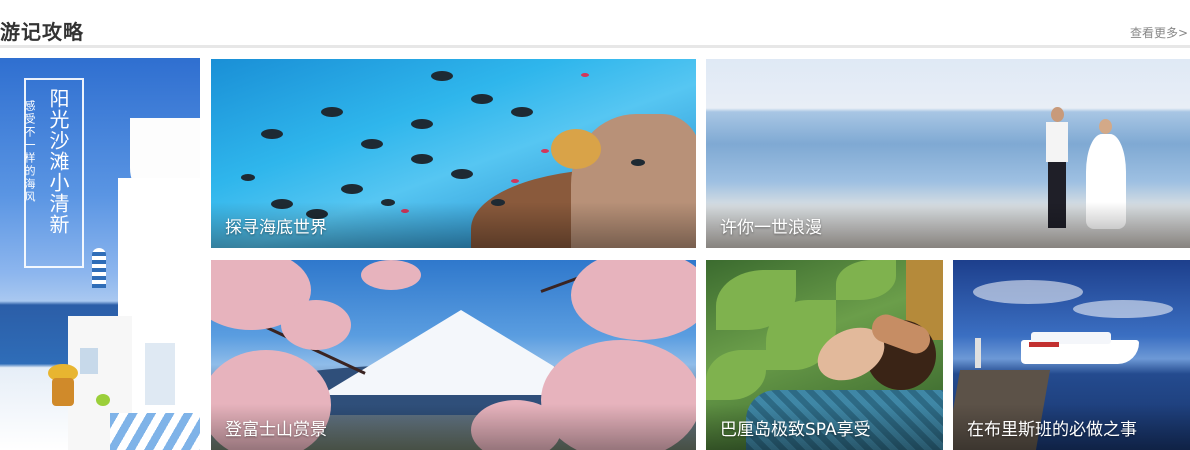  Describe the element at coordinates (771, 228) in the screenshot. I see `tile-label: 许你一世浪漫` at that location.